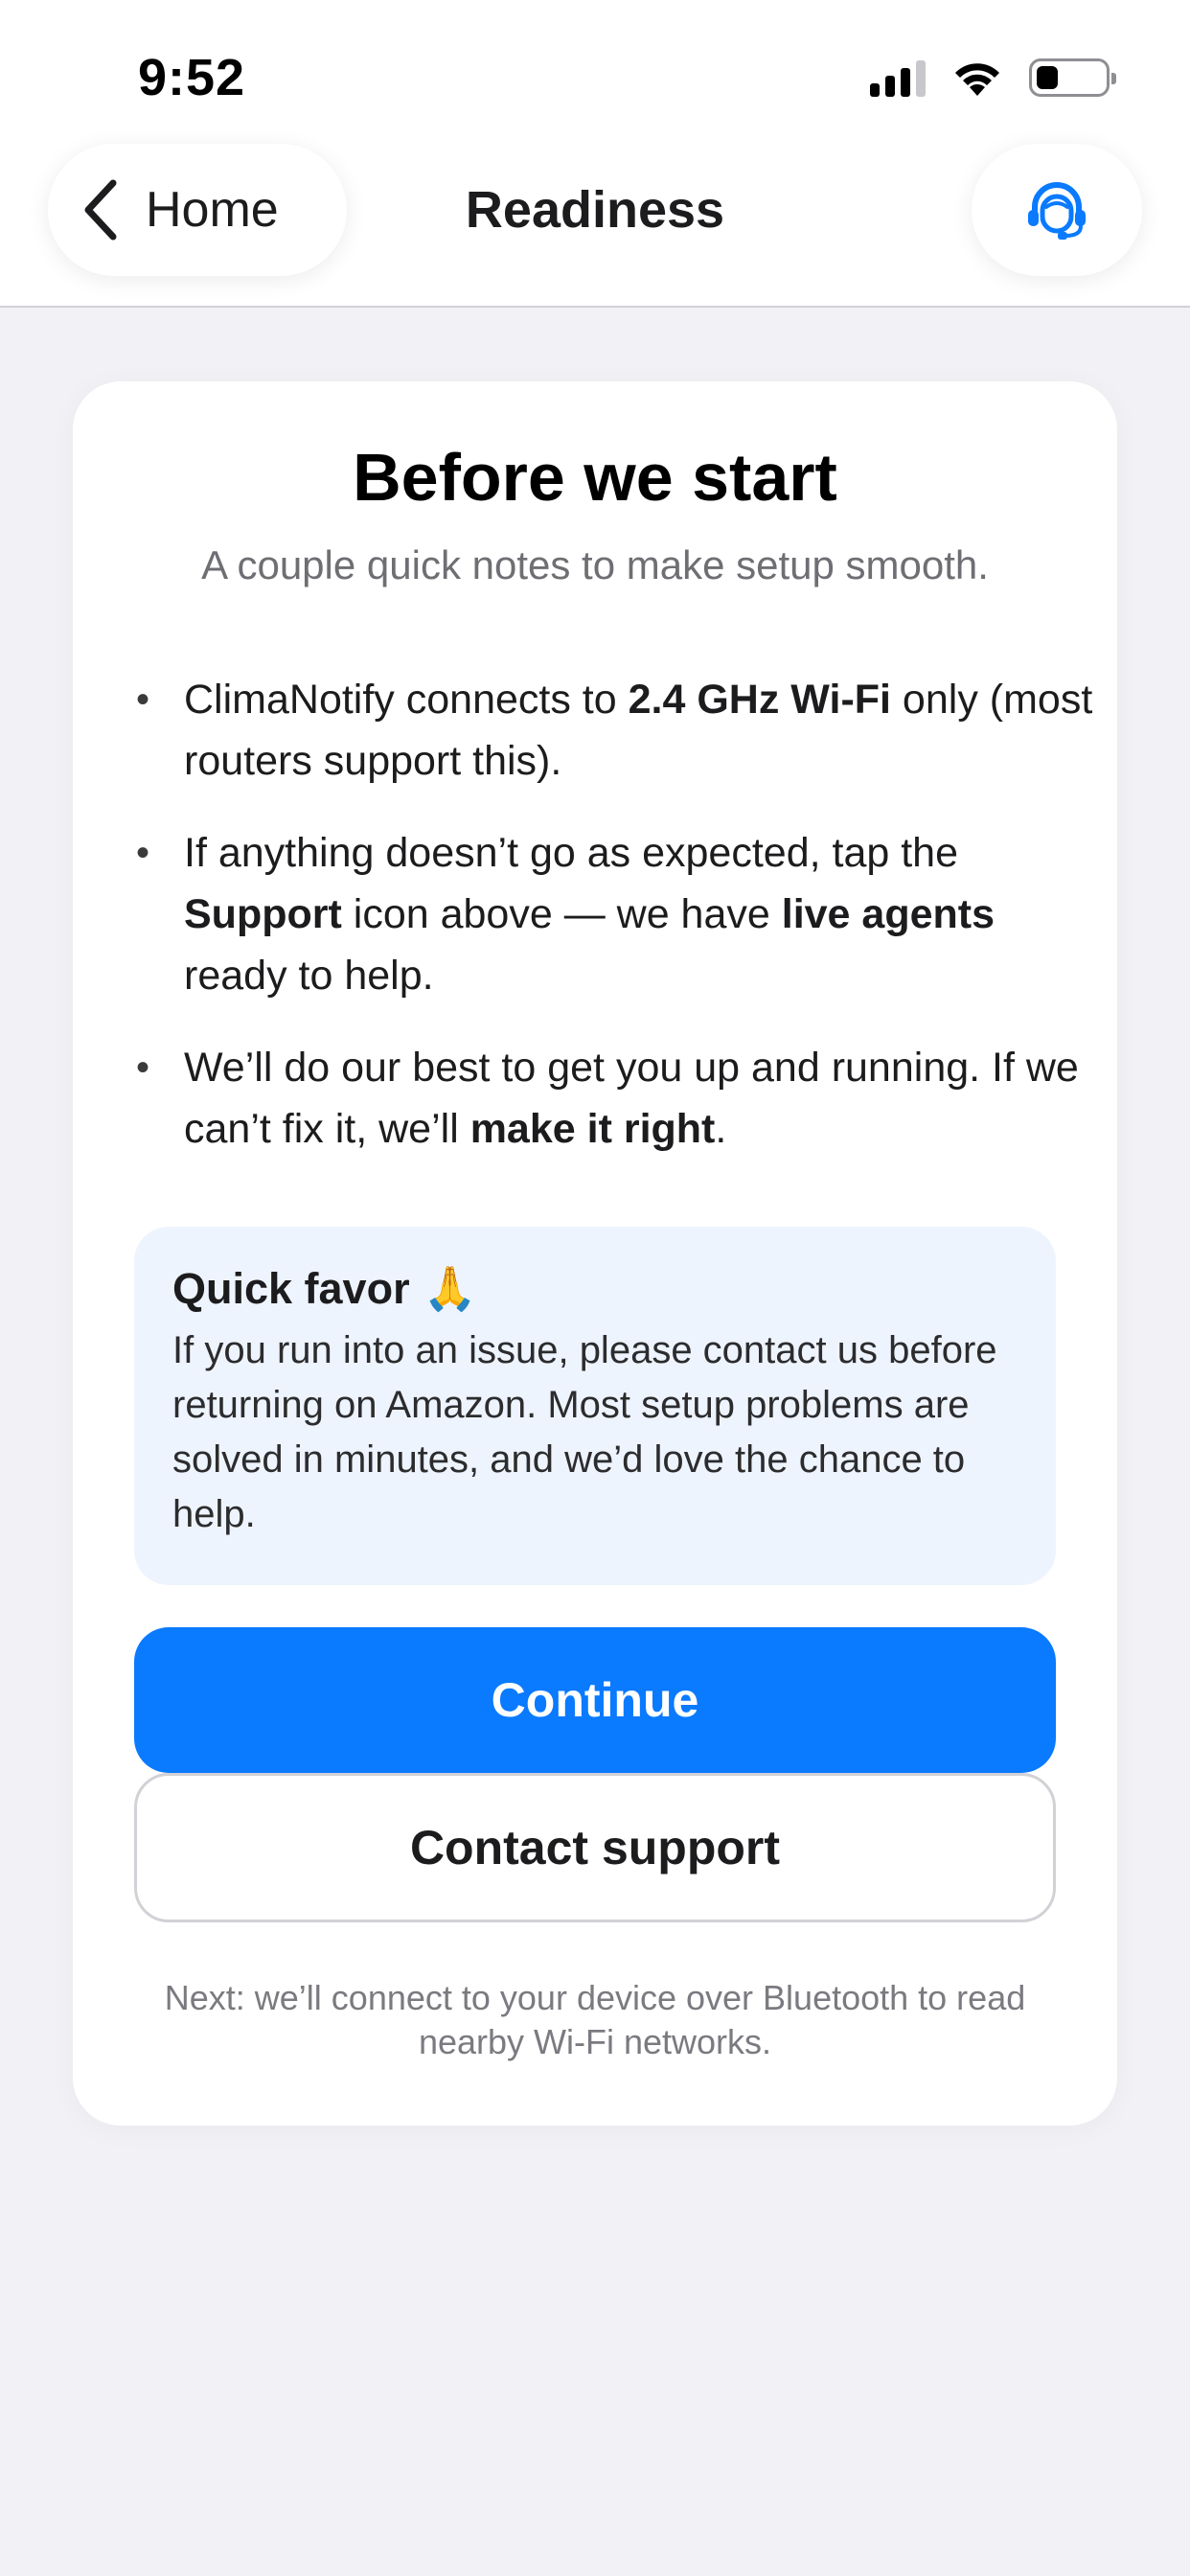  I want to click on note-bold: 2.4 GHz Wi-Fi, so click(760, 700).